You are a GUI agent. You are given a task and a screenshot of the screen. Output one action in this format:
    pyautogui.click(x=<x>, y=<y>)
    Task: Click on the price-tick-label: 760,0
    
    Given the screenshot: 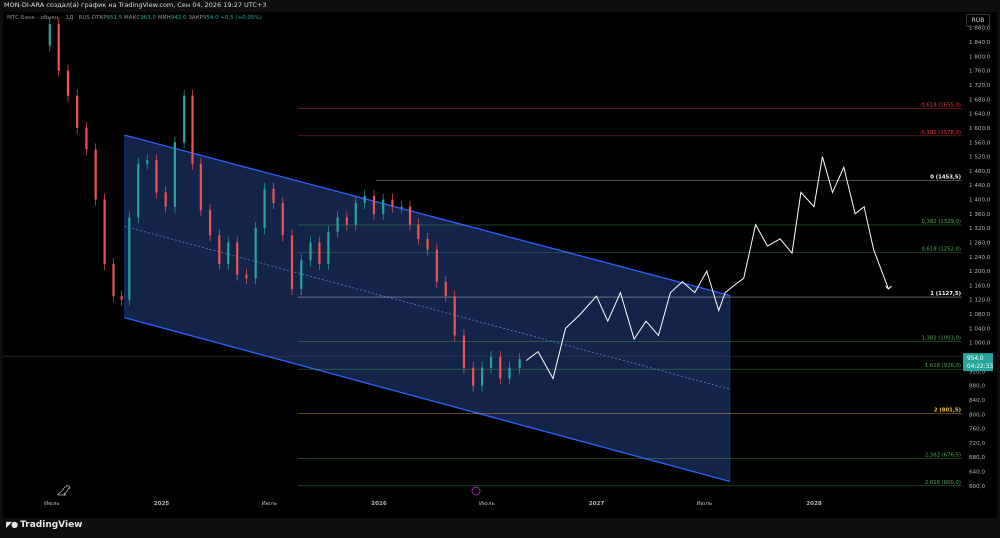 What is the action you would take?
    pyautogui.click(x=977, y=430)
    